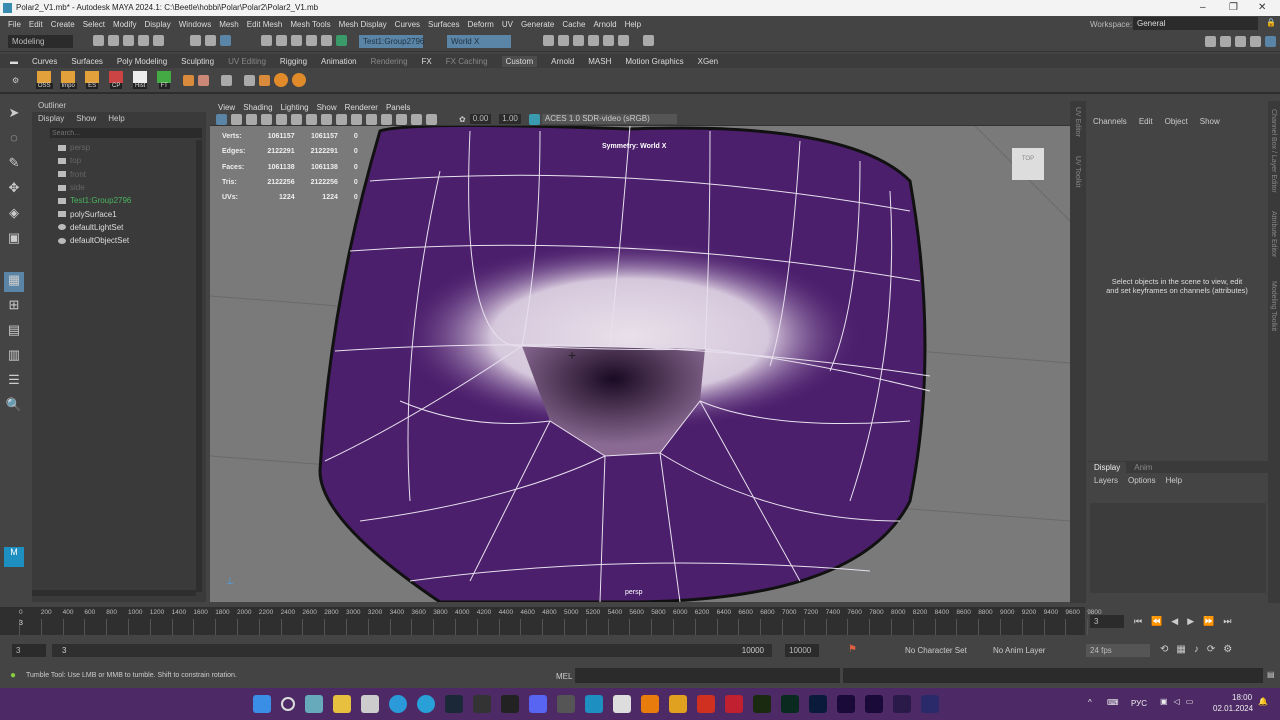 This screenshot has height=720, width=1280. What do you see at coordinates (371, 119) in the screenshot?
I see `lights-icon` at bounding box center [371, 119].